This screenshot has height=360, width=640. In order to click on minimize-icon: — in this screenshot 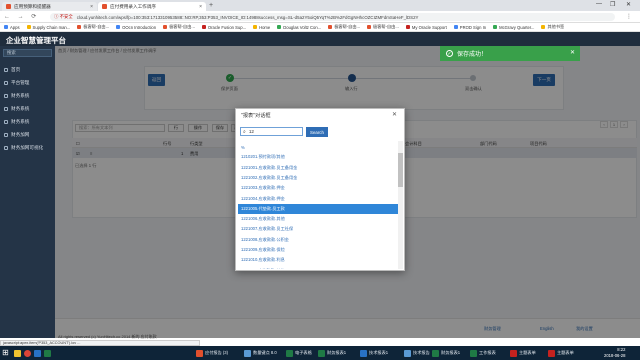, I will do `click(599, 4)`.